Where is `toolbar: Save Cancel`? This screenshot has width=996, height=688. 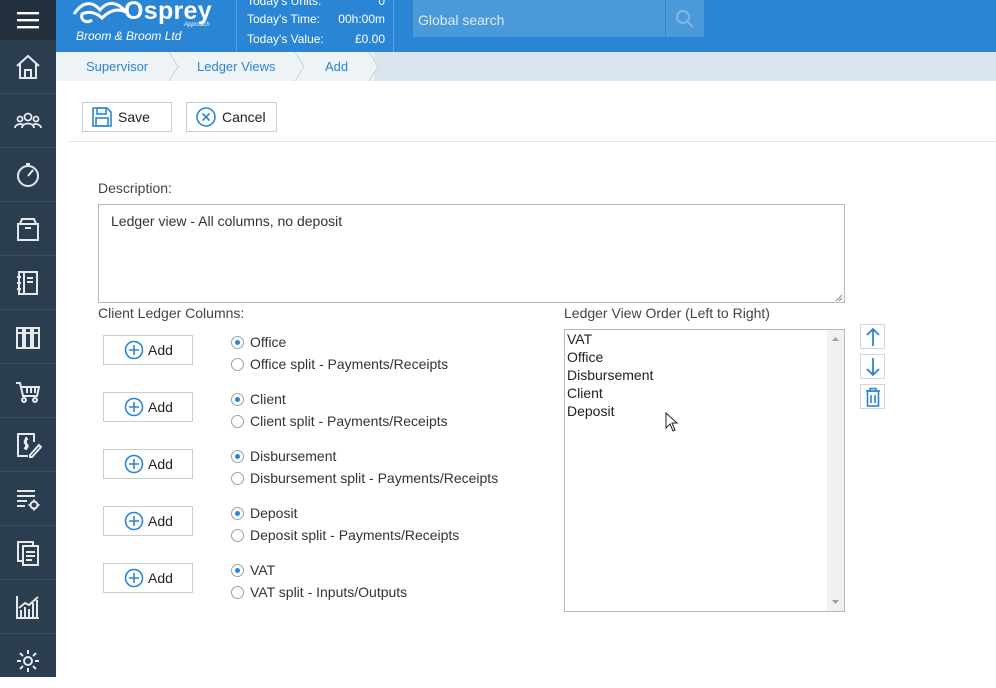 toolbar: Save Cancel is located at coordinates (532, 111).